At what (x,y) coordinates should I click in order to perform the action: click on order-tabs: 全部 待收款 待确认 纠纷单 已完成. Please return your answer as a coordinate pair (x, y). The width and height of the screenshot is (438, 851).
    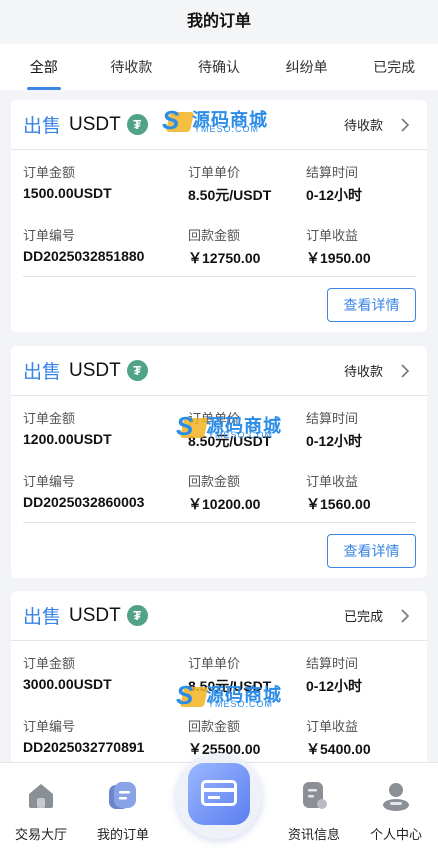
    Looking at the image, I should click on (219, 67).